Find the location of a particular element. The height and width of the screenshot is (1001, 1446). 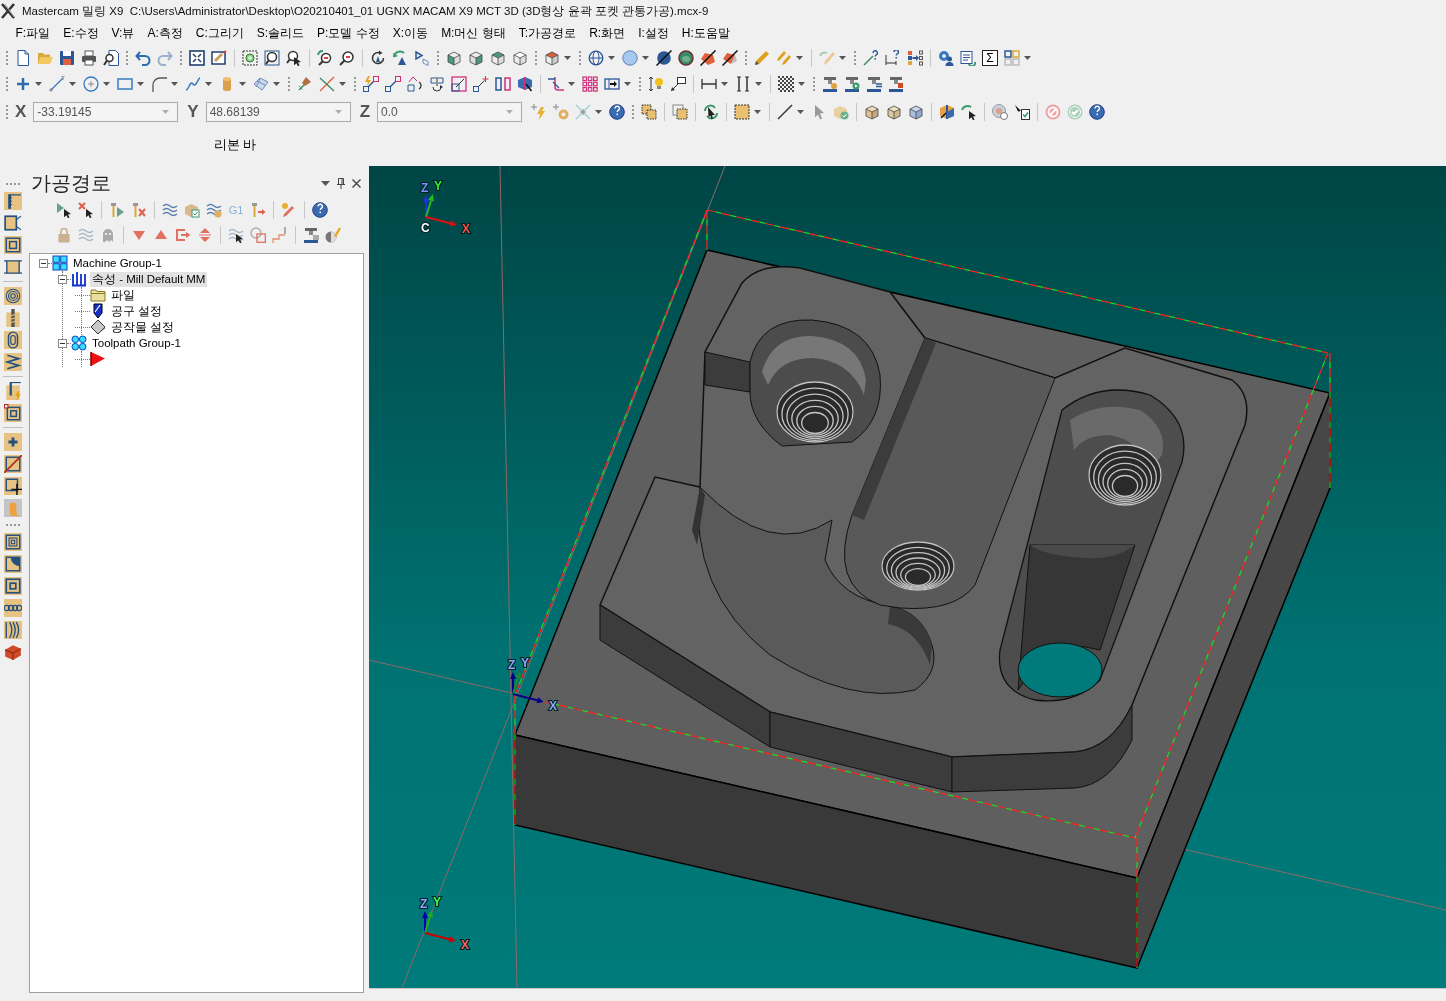

menu-item: C:그리기 is located at coordinates (220, 33).